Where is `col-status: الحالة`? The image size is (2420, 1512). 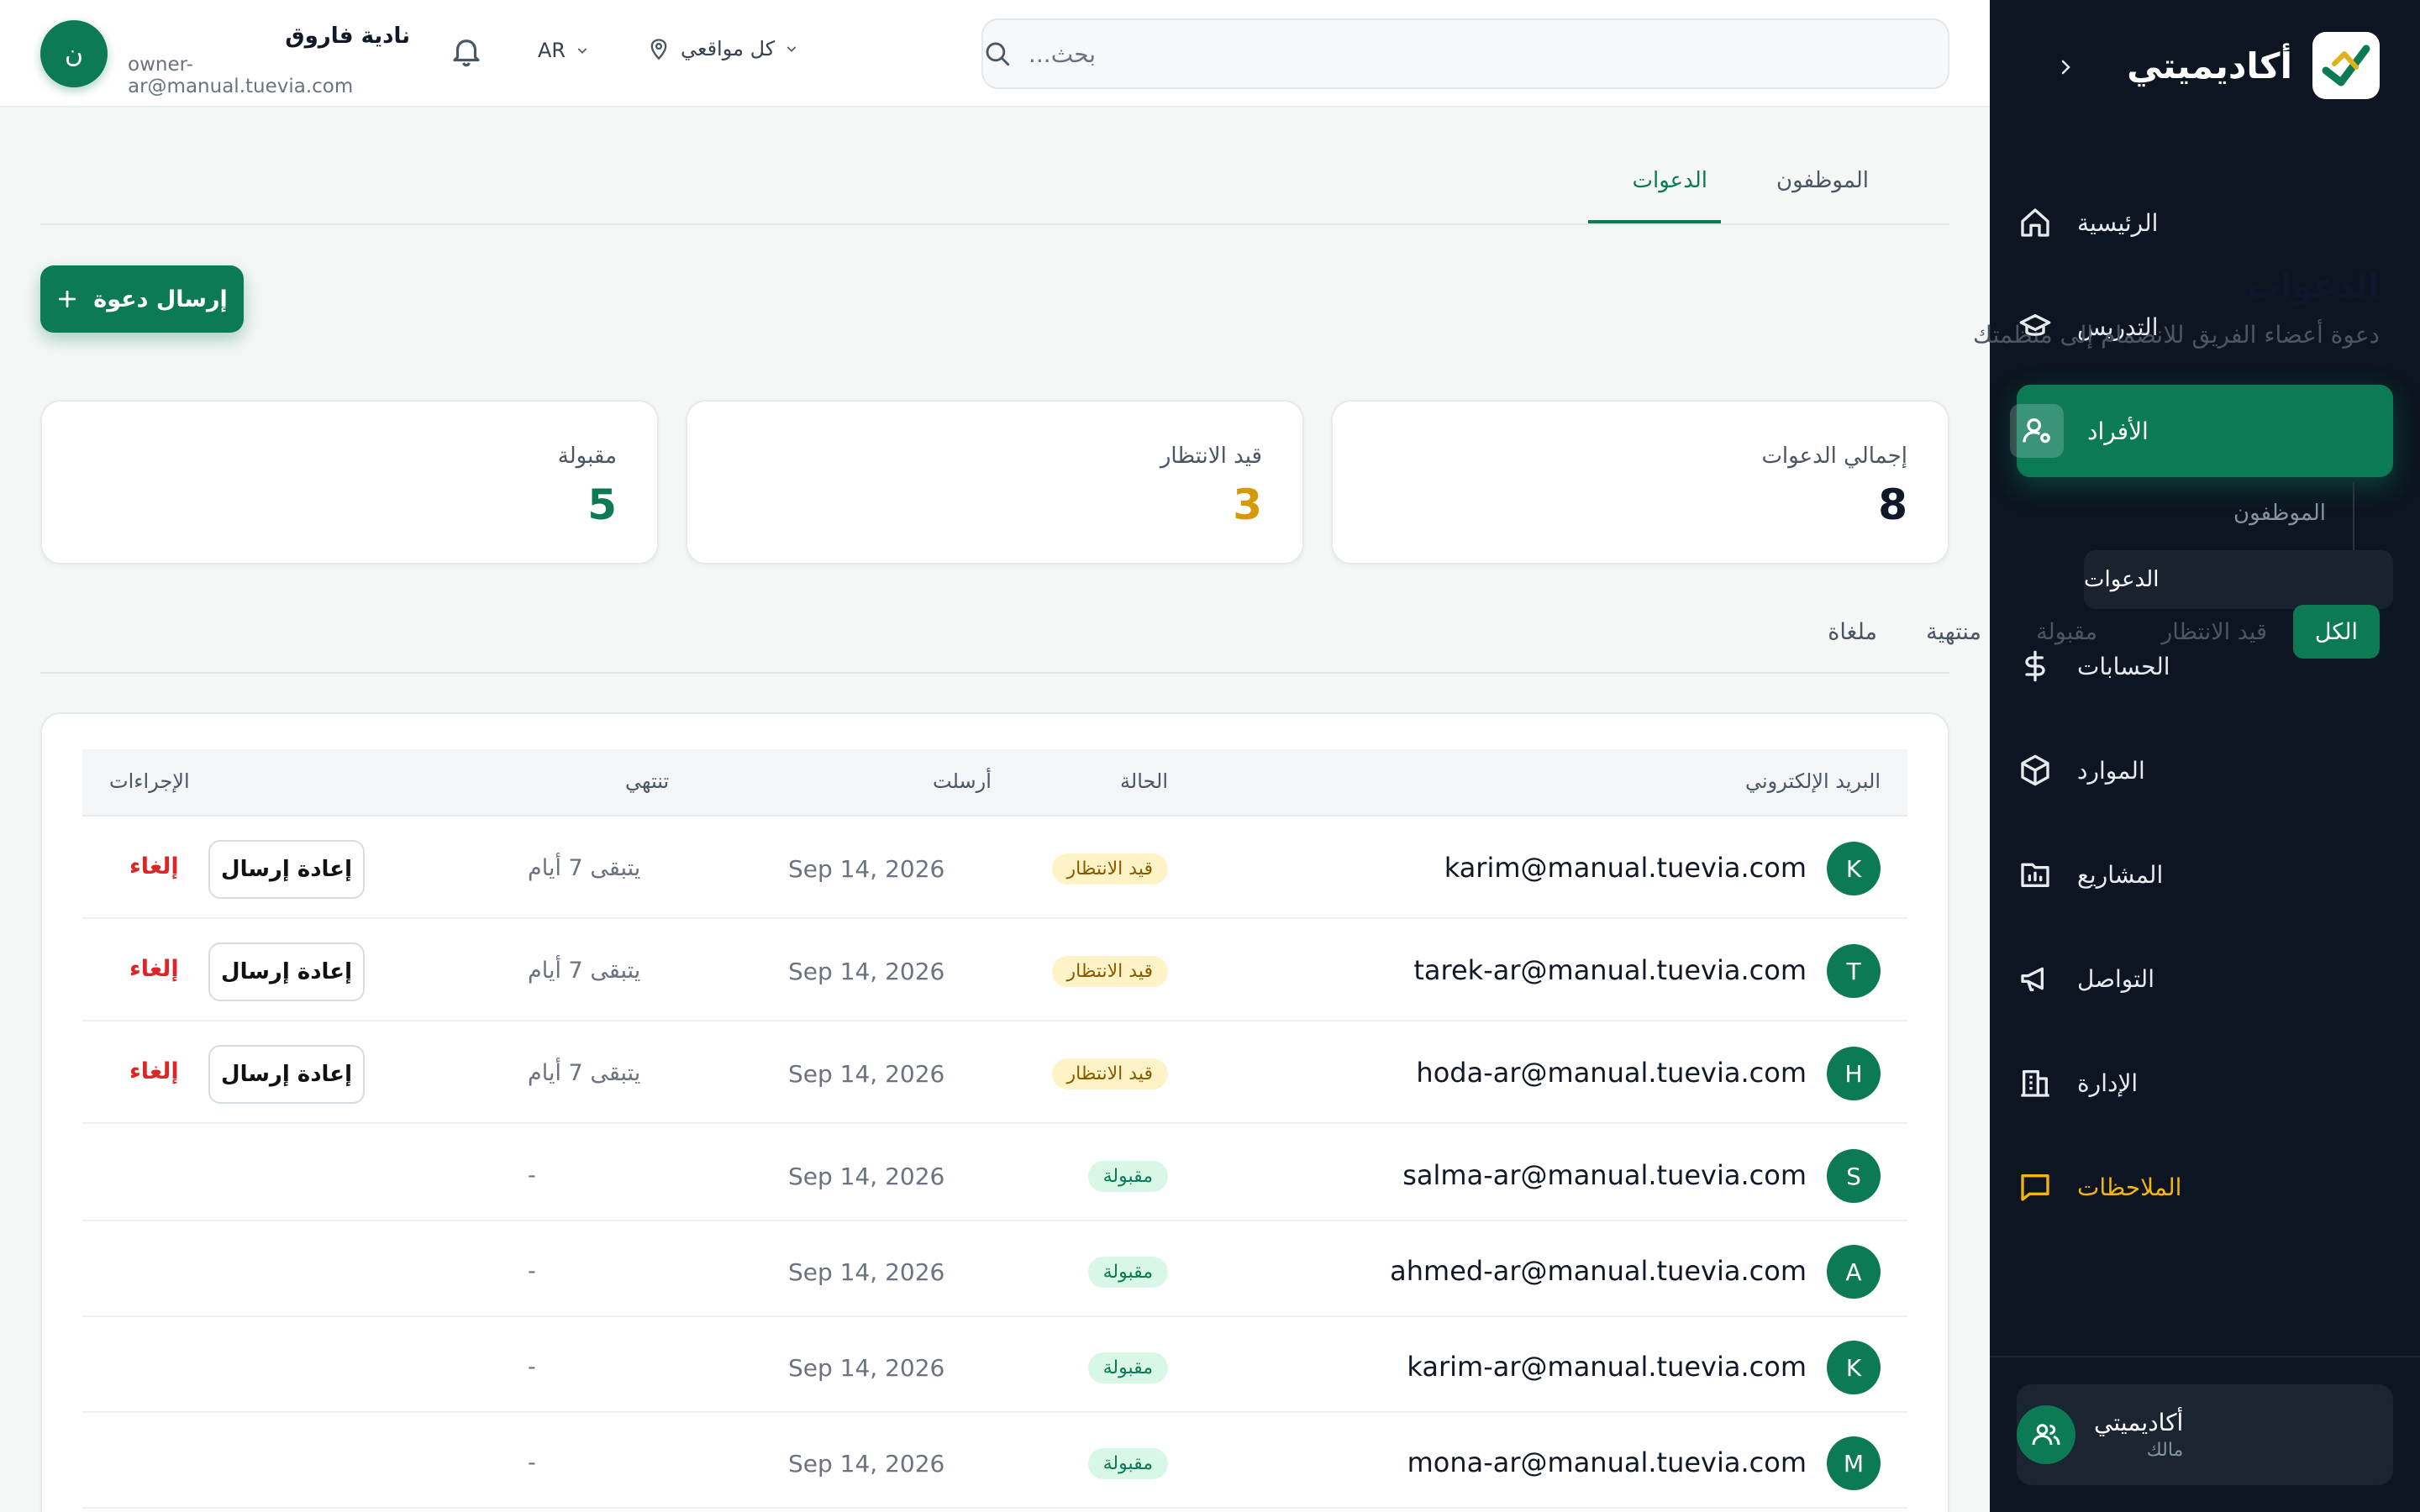 col-status: الحالة is located at coordinates (1144, 781).